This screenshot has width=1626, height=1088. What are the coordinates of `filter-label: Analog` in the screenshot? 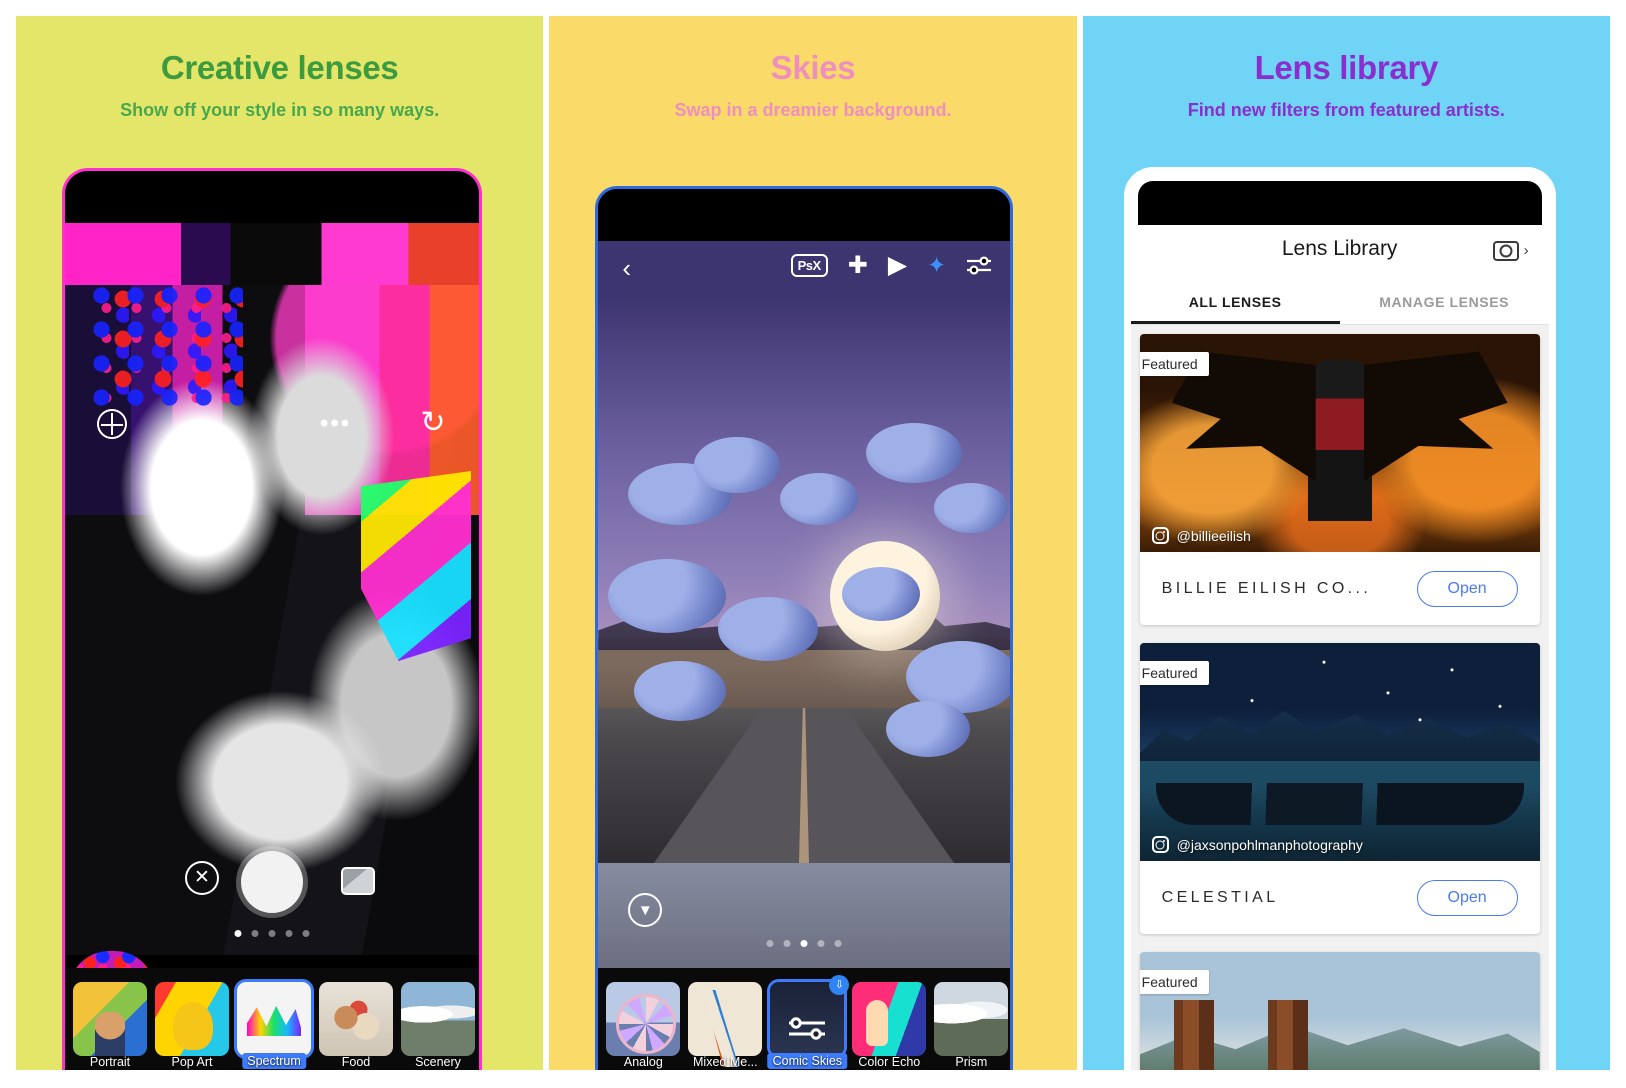 It's located at (643, 1062).